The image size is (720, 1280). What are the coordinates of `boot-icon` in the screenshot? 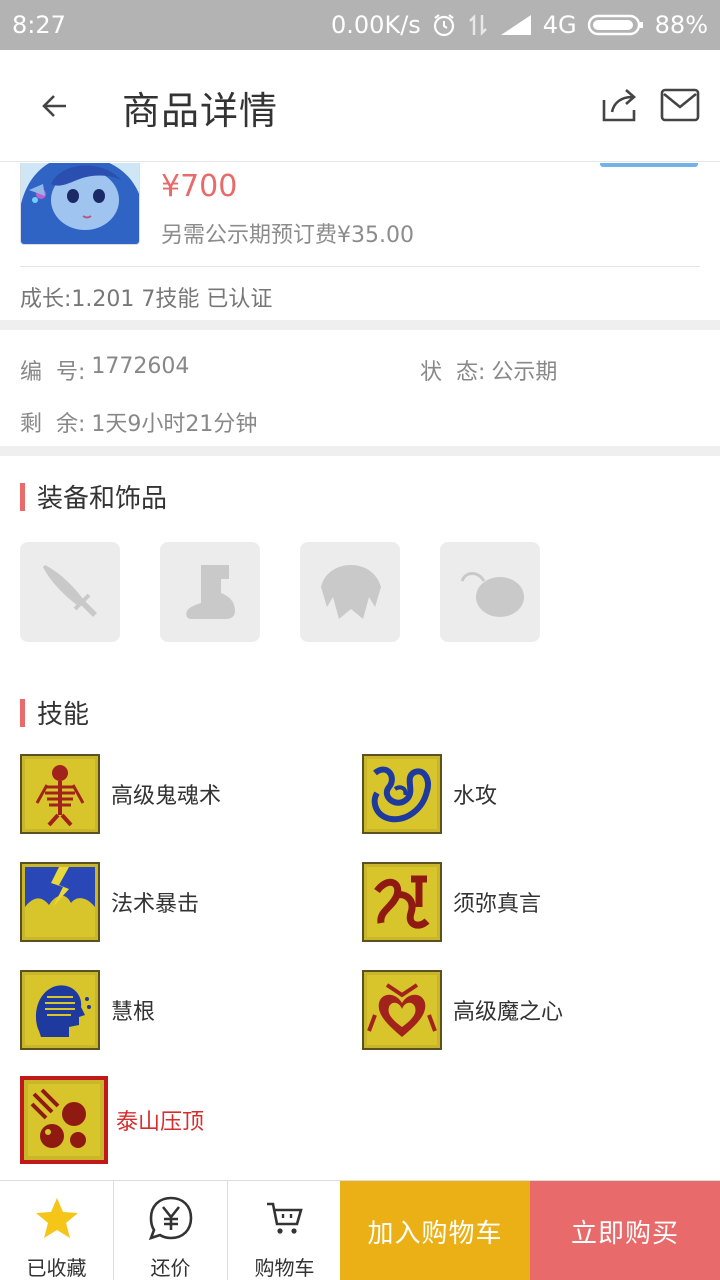 It's located at (210, 592).